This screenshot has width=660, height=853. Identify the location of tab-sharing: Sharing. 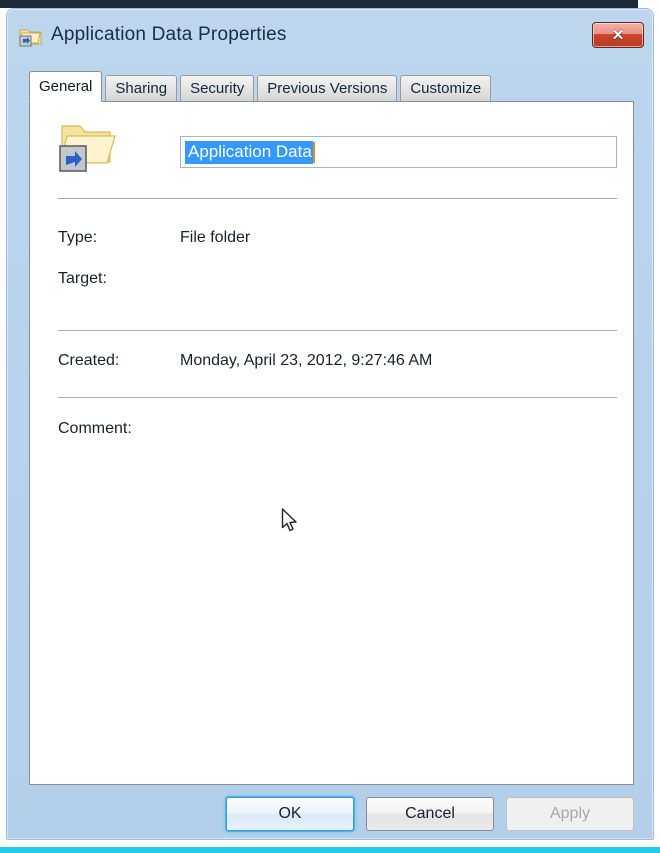
(141, 88).